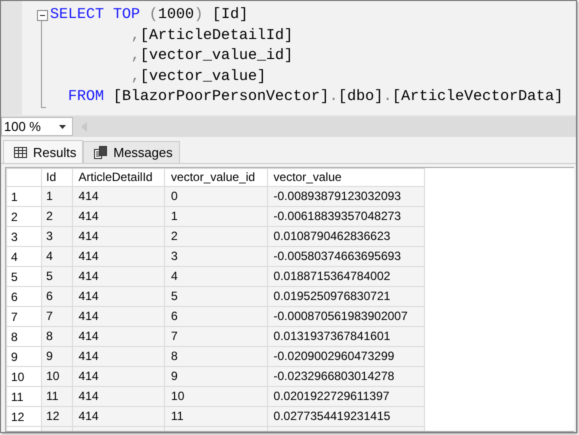  Describe the element at coordinates (62, 126) in the screenshot. I see `dropdown-arrow-icon` at that location.